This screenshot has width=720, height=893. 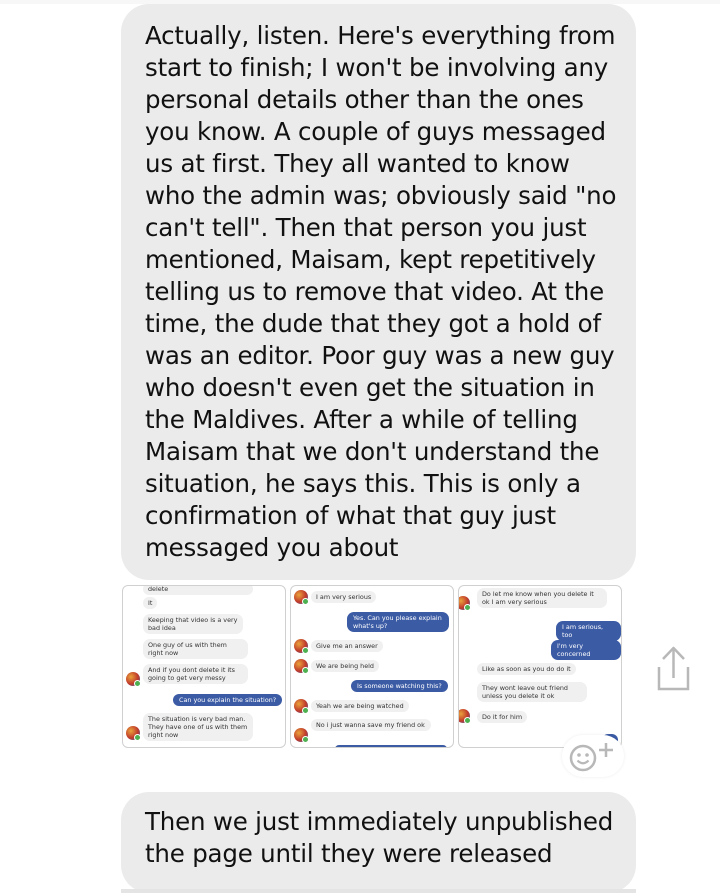 I want to click on chat-bubble: Give me an answer, so click(x=347, y=646).